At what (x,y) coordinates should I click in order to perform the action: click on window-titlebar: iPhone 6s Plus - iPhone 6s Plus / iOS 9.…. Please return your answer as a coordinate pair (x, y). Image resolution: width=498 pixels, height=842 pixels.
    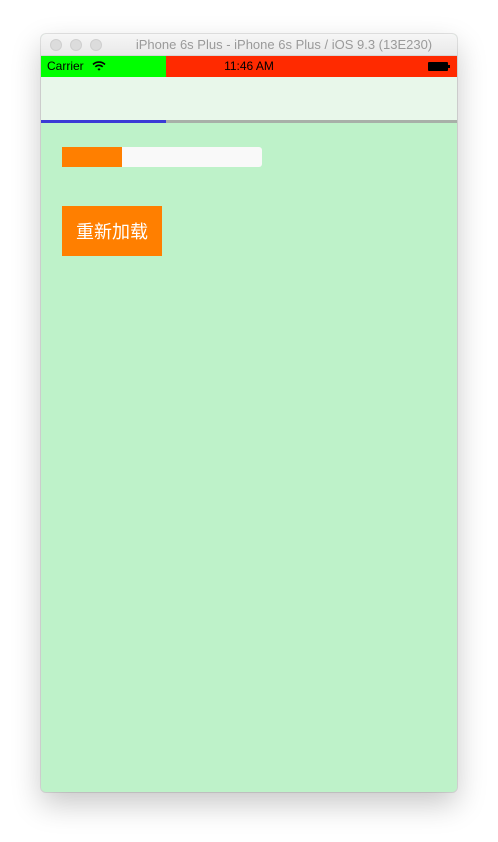
    Looking at the image, I should click on (249, 45).